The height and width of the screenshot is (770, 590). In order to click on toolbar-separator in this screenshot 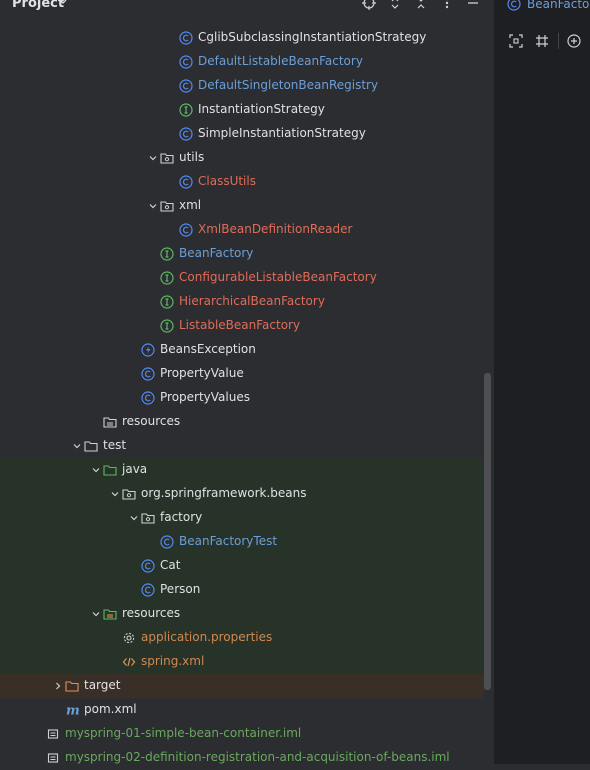, I will do `click(558, 41)`.